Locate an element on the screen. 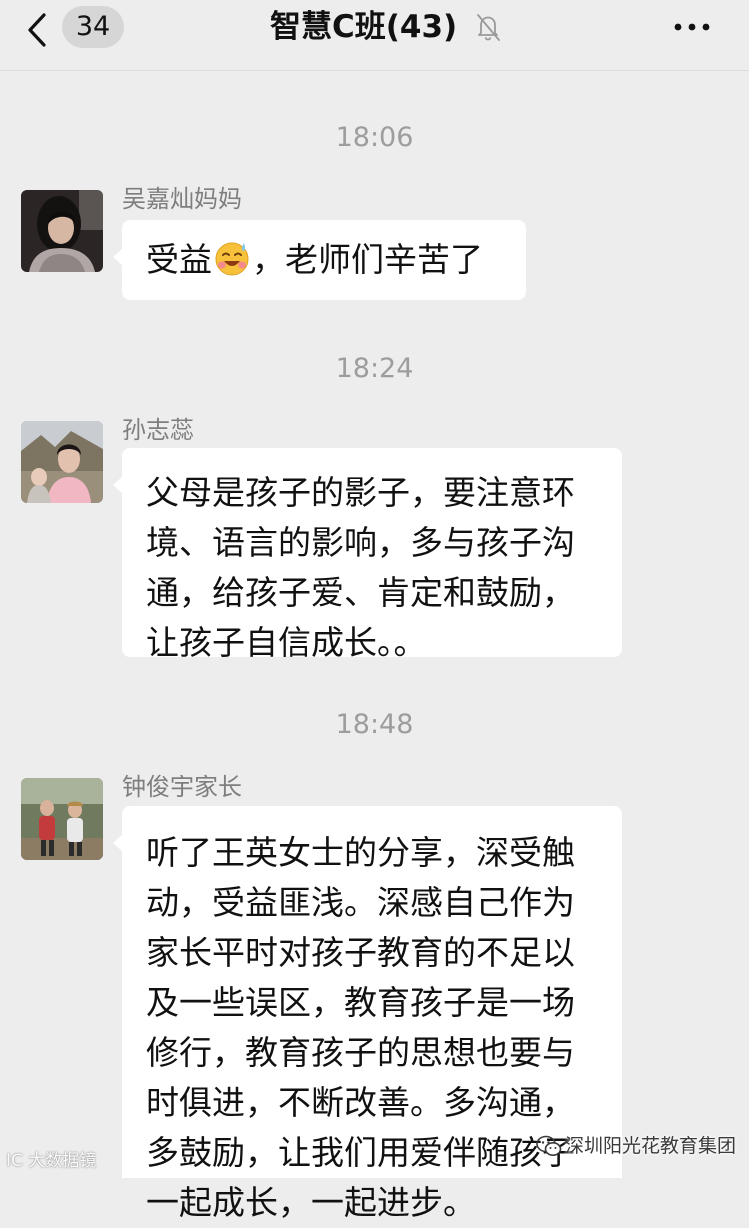 The width and height of the screenshot is (749, 1228). message-bubble: 受益 ，老师们辛苦了 is located at coordinates (319, 260).